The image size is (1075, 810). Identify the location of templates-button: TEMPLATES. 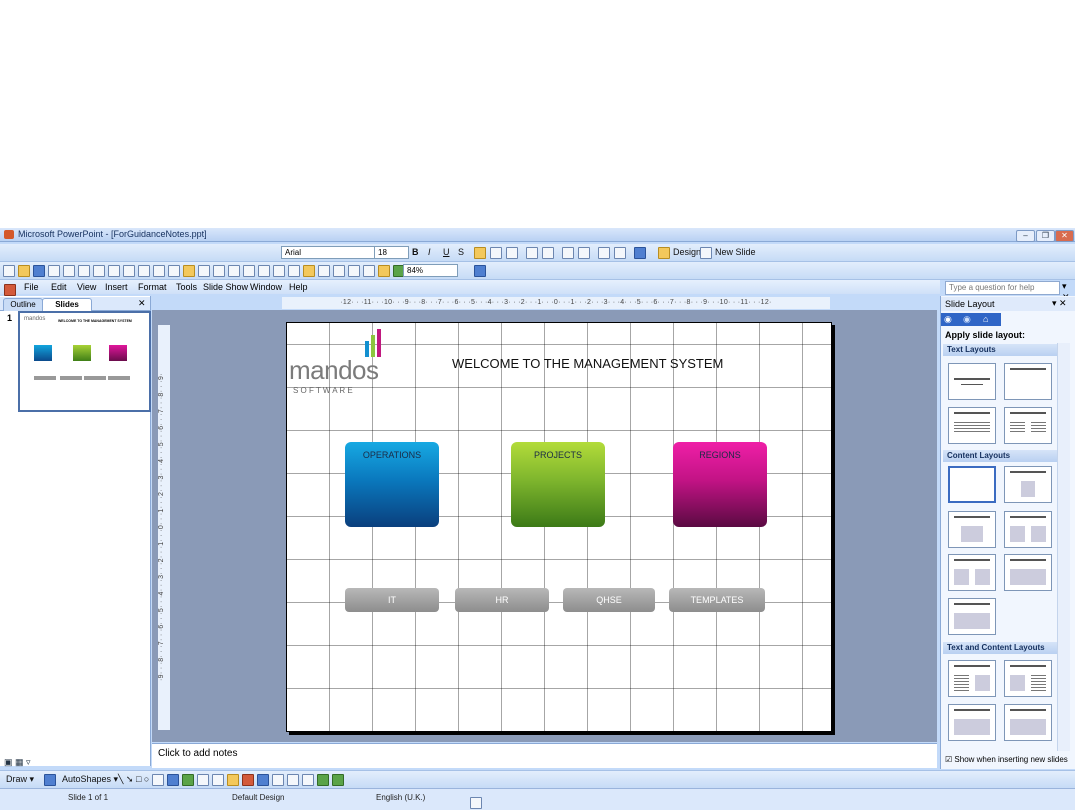
(717, 600).